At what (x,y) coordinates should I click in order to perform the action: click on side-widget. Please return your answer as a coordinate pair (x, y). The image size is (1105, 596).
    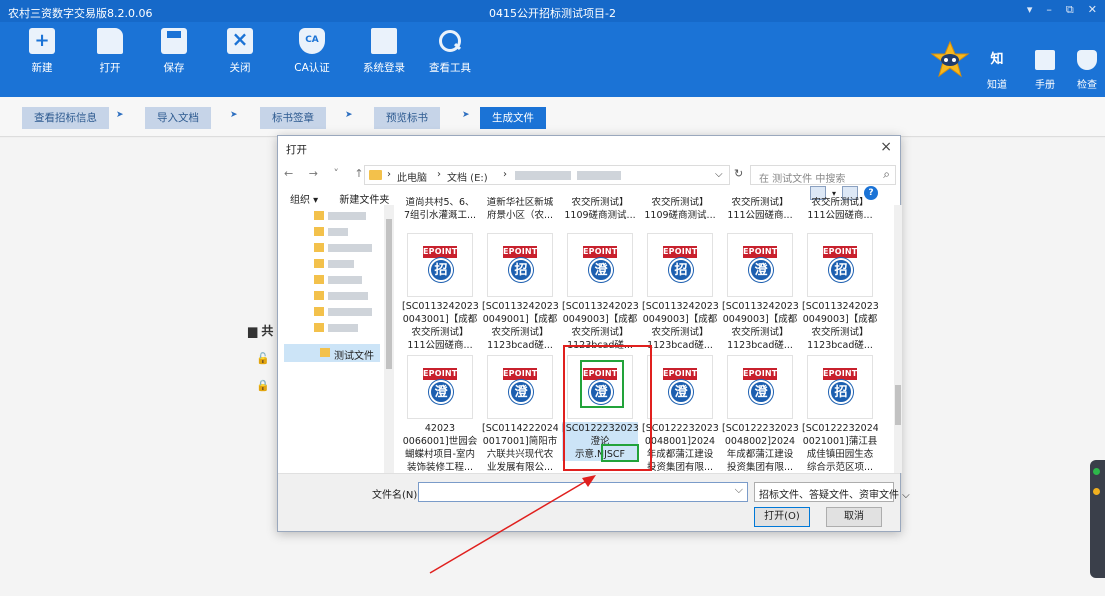
    Looking at the image, I should click on (1097, 519).